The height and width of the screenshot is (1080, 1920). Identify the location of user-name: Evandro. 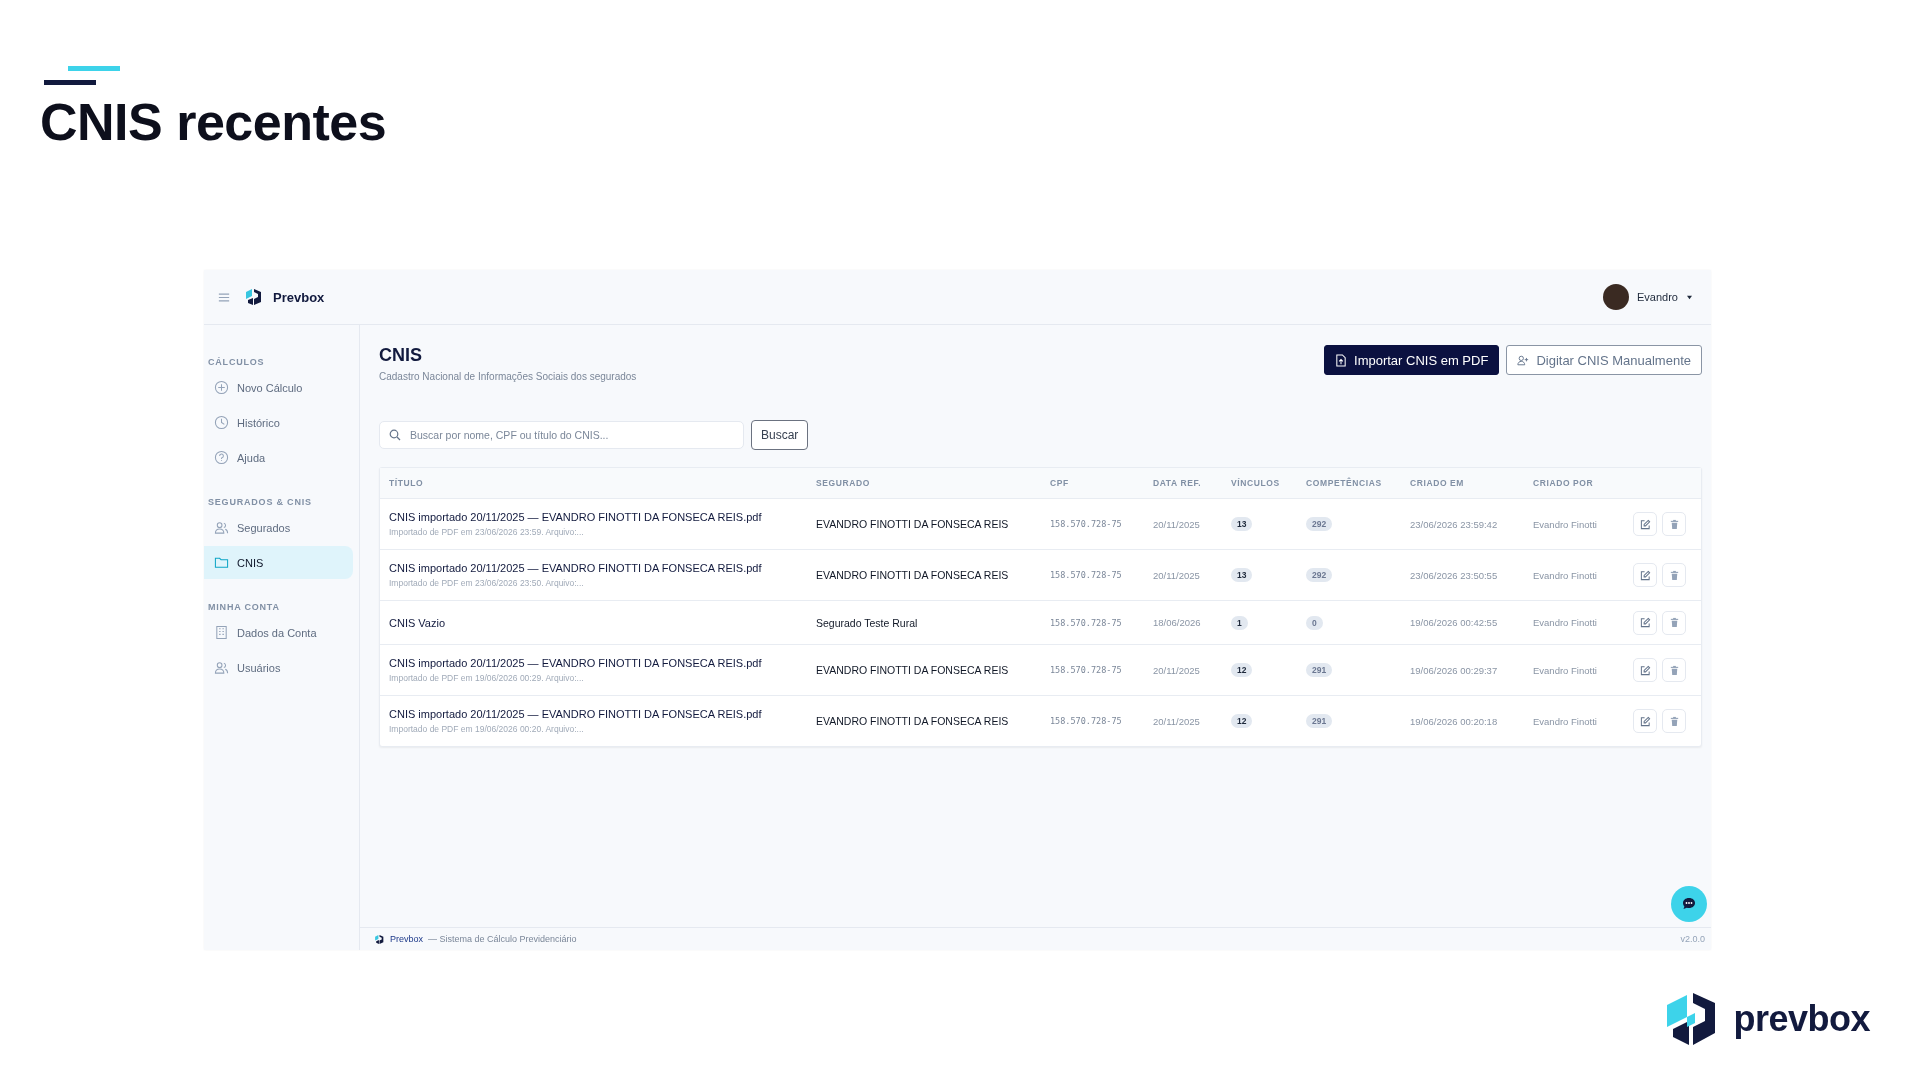
(1657, 297).